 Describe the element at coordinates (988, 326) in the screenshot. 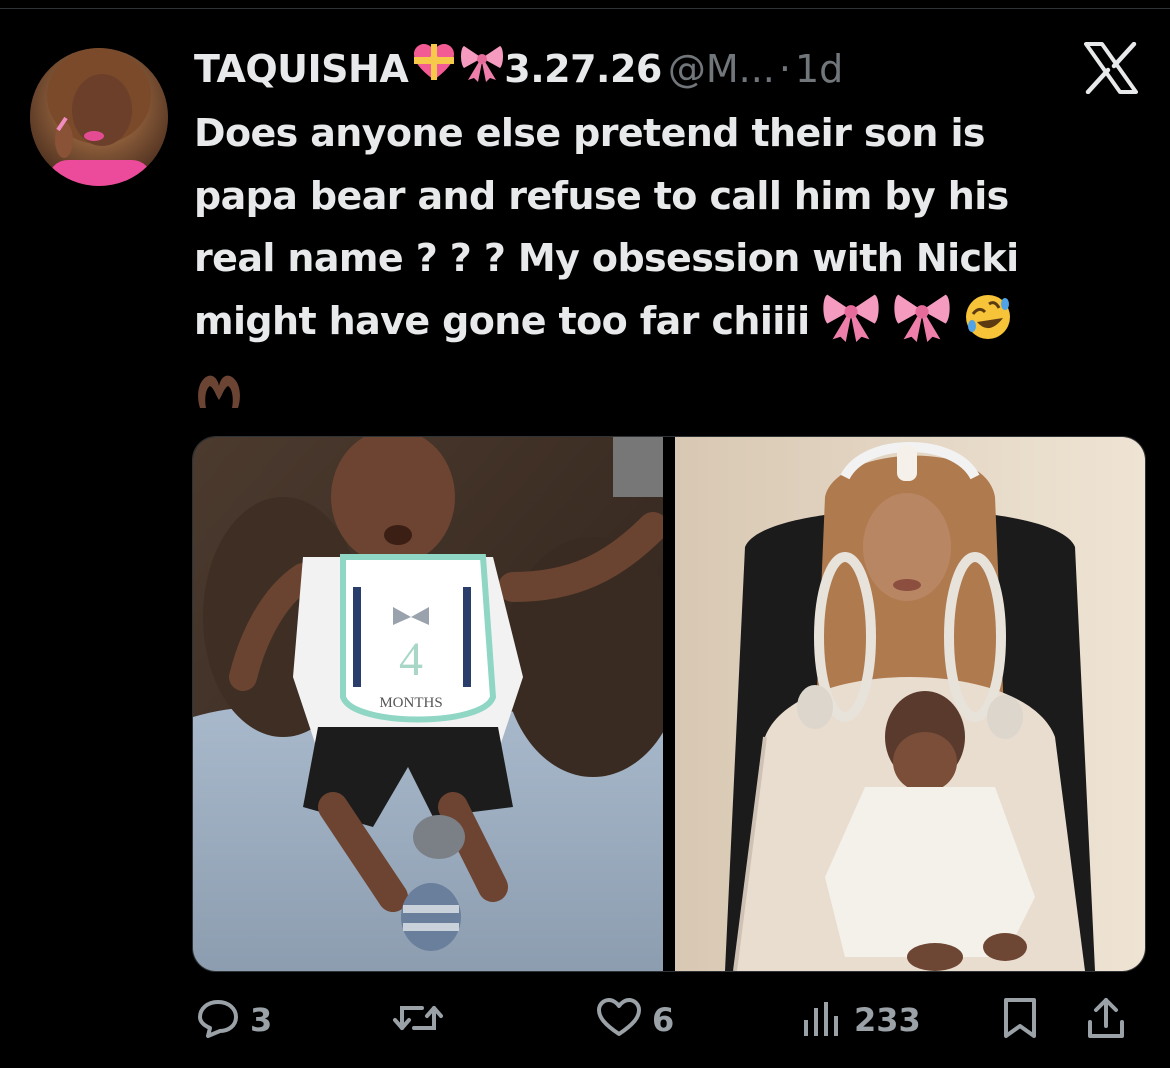

I see `rolling-laughing-icon` at that location.